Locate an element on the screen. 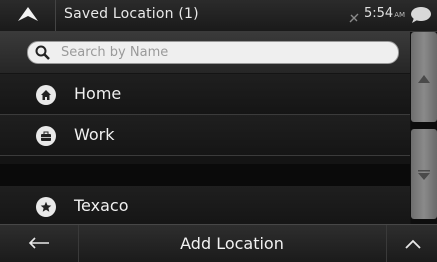 The width and height of the screenshot is (437, 262). arrow-left-icon is located at coordinates (39, 243).